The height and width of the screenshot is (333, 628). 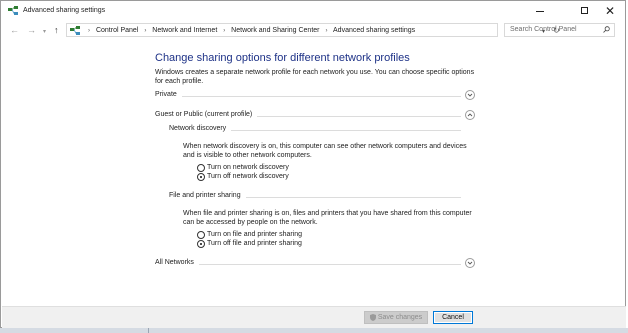 What do you see at coordinates (543, 29) in the screenshot?
I see `search-placeholder: Search Control Panel` at bounding box center [543, 29].